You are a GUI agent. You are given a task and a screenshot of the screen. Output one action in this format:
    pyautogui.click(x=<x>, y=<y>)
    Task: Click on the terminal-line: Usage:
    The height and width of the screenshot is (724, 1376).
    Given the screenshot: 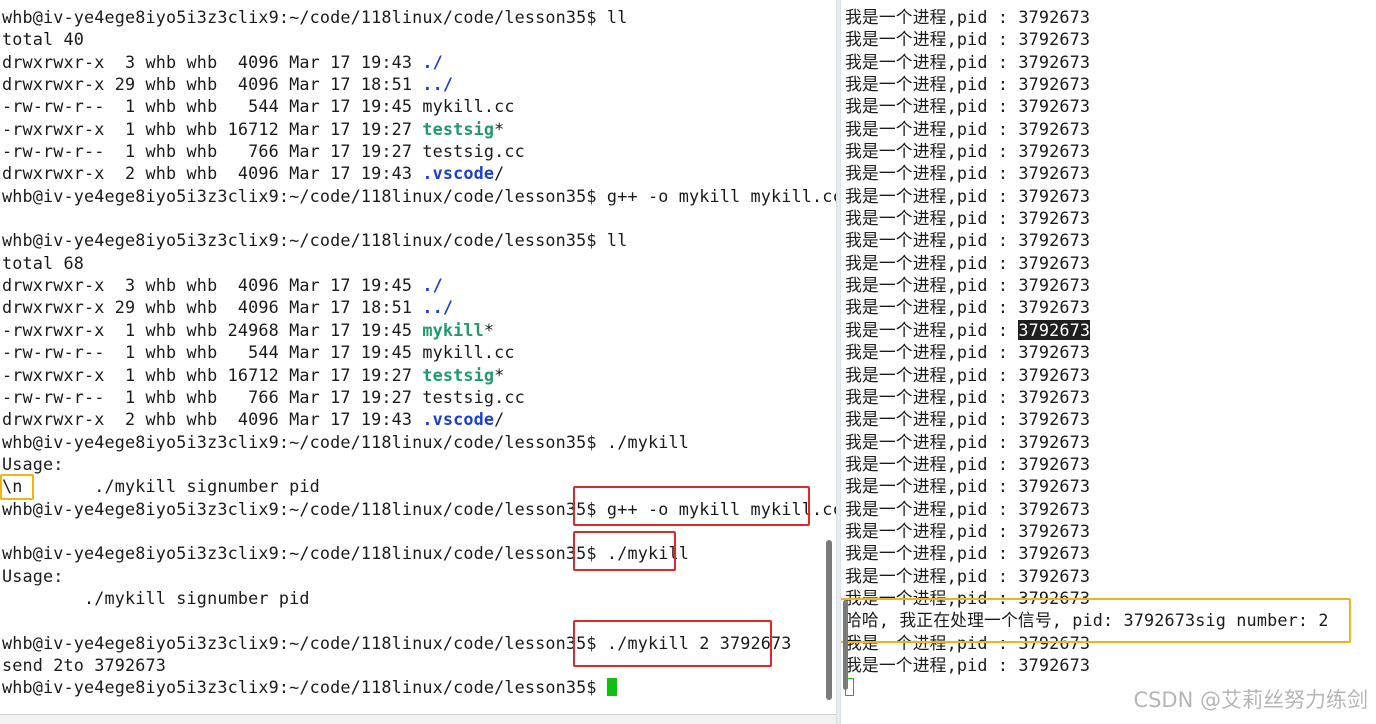 What is the action you would take?
    pyautogui.click(x=419, y=464)
    